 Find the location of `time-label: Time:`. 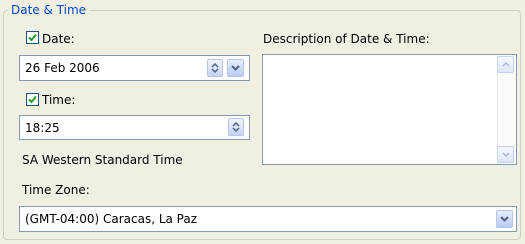

time-label: Time: is located at coordinates (59, 100).